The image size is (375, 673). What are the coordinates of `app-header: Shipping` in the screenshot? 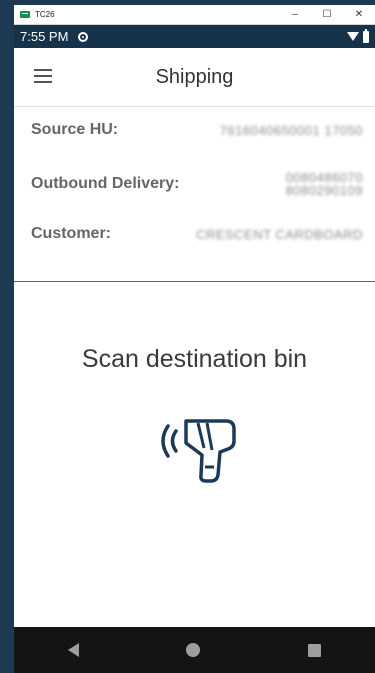 It's located at (194, 77).